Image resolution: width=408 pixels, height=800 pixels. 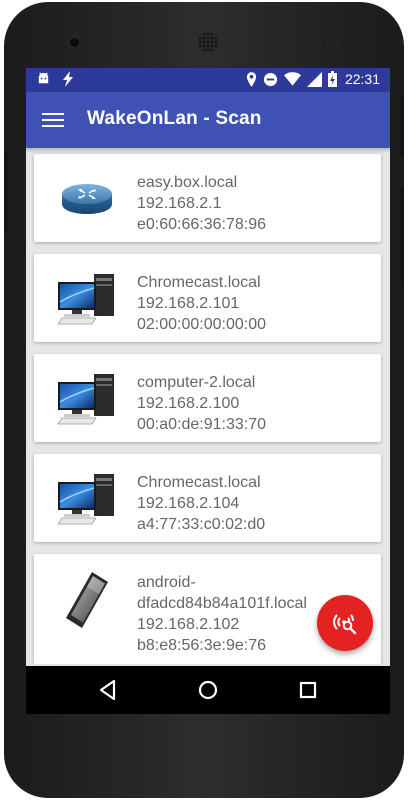 What do you see at coordinates (53, 120) in the screenshot?
I see `hamburger-menu-icon` at bounding box center [53, 120].